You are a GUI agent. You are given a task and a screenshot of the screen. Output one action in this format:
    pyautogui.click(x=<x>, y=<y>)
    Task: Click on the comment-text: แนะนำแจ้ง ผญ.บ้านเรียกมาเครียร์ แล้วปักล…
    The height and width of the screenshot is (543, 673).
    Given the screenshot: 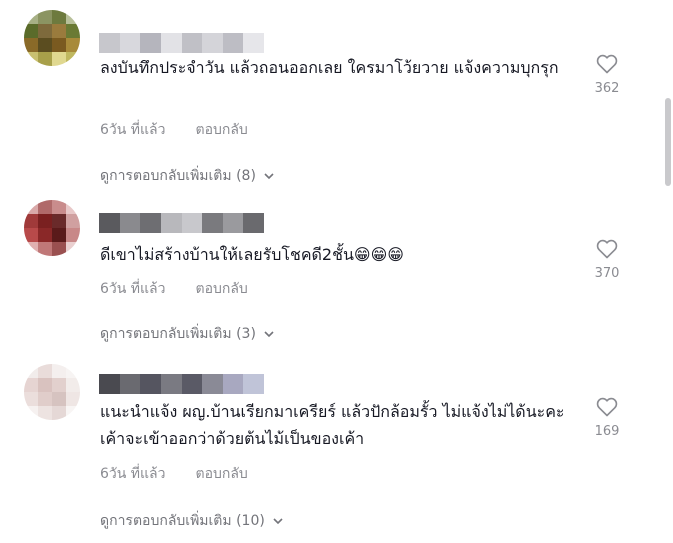 What is the action you would take?
    pyautogui.click(x=332, y=425)
    